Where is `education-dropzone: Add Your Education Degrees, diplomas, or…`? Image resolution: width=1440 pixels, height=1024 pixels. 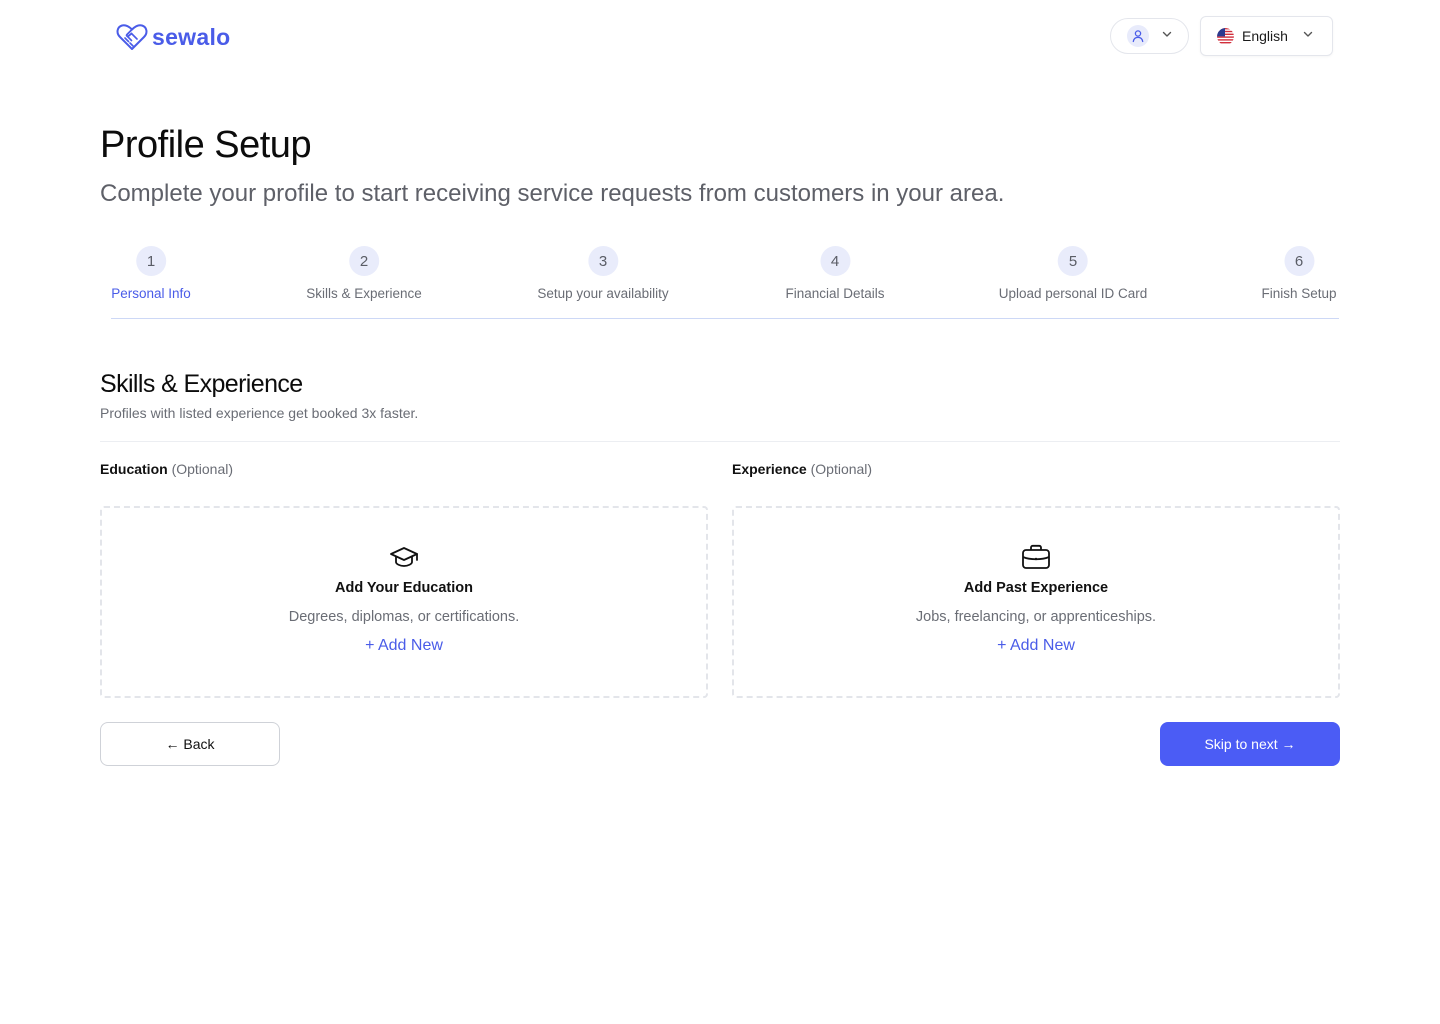
education-dropzone: Add Your Education Degrees, diplomas, or… is located at coordinates (404, 602).